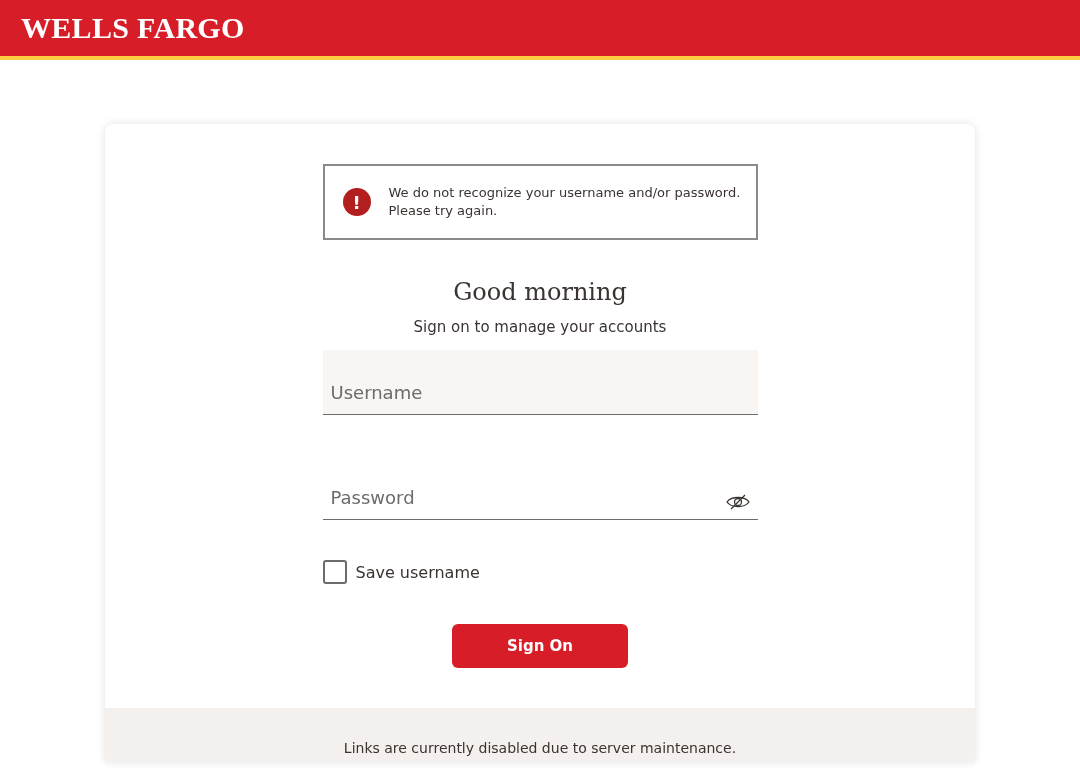 The image size is (1080, 768). I want to click on subtitle: Sign on to manage your accounts, so click(540, 327).